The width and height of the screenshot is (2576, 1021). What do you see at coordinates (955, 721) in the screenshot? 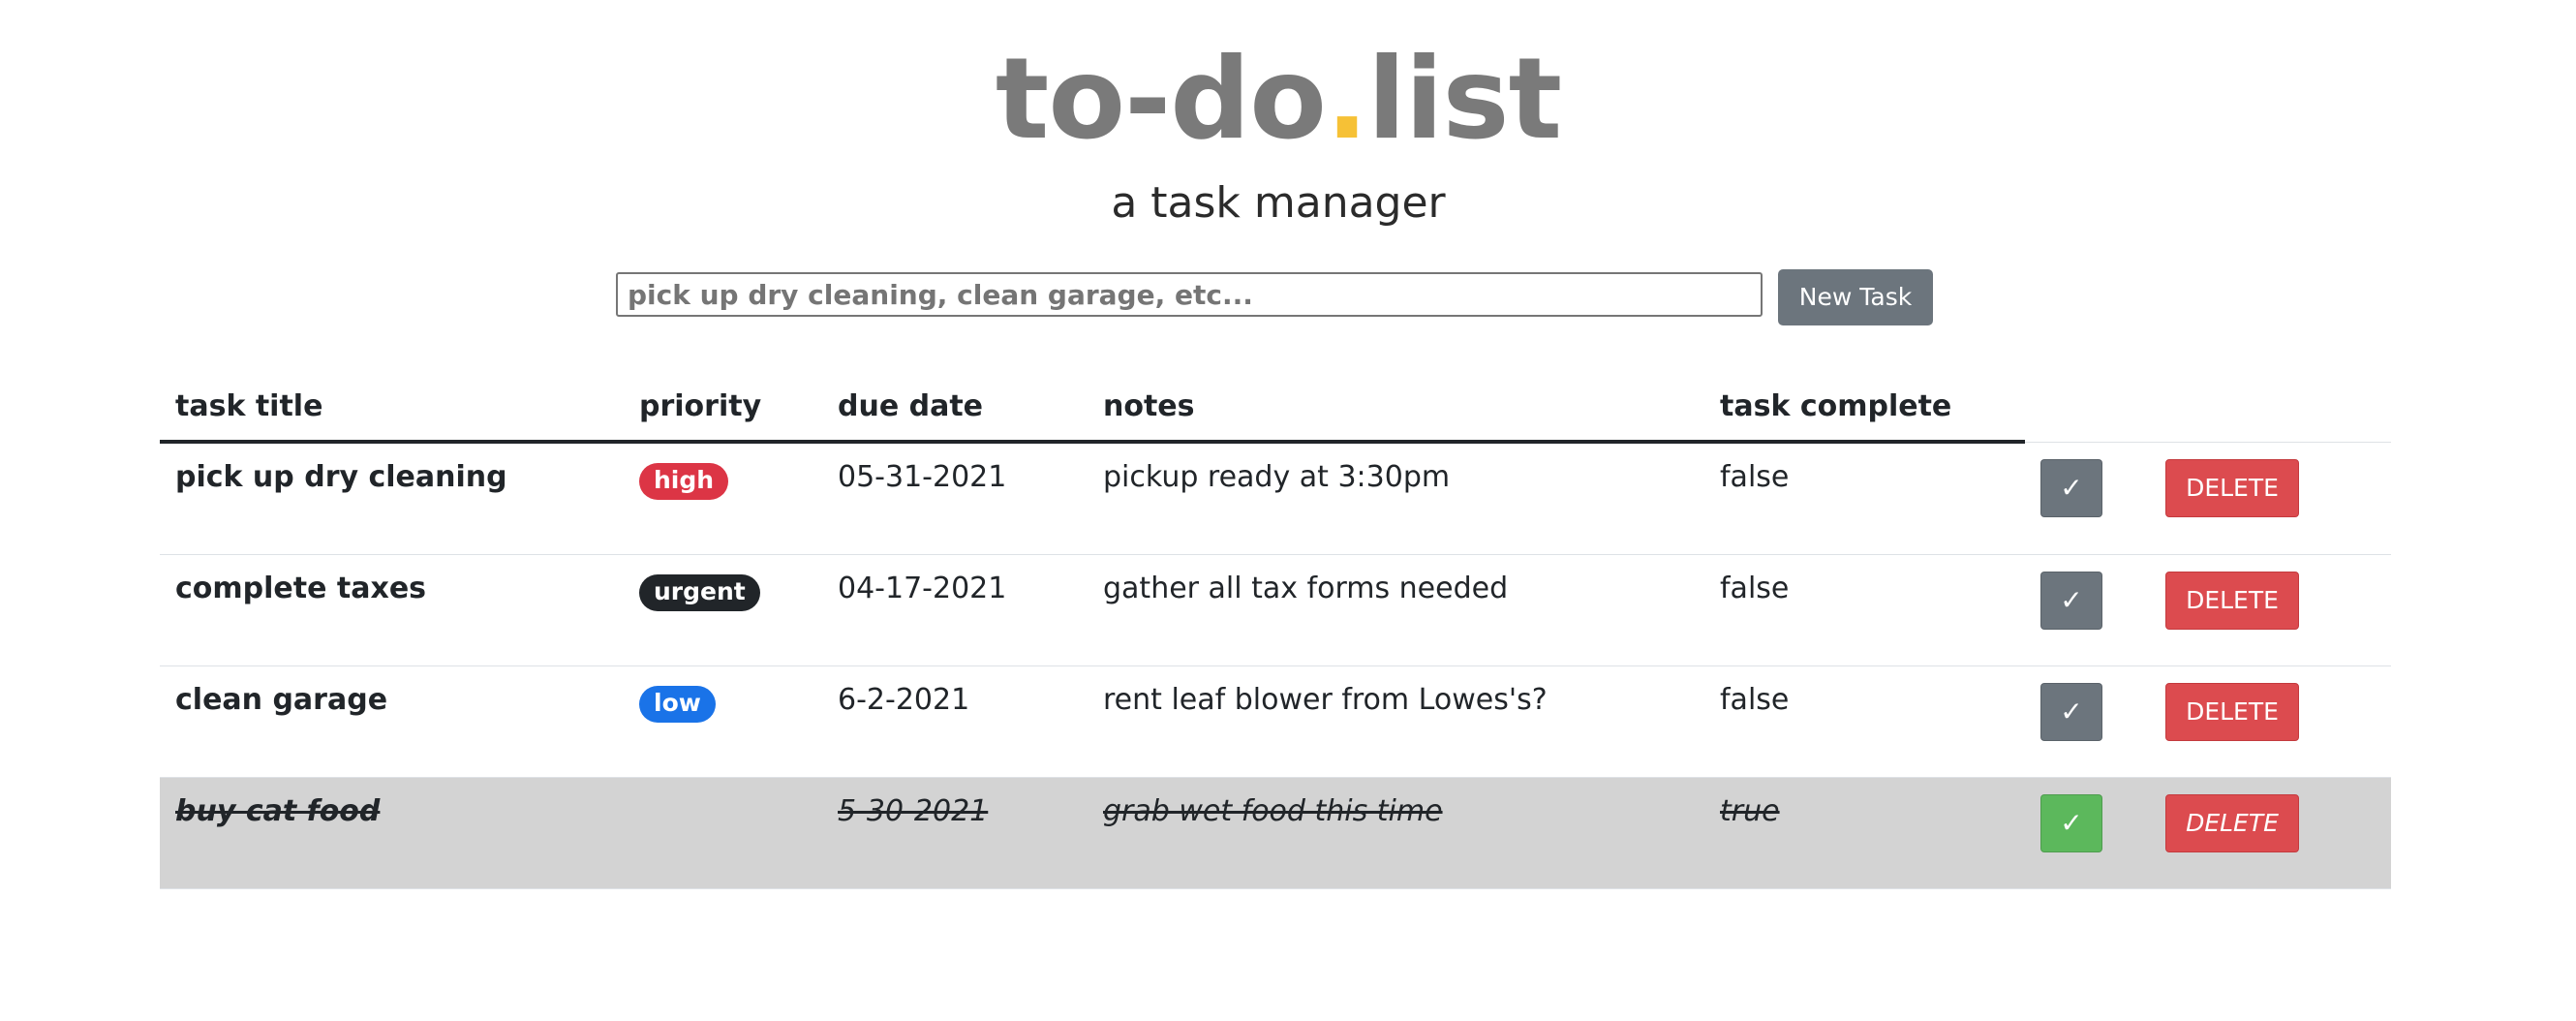
I see `due-date: 6-2-2021` at bounding box center [955, 721].